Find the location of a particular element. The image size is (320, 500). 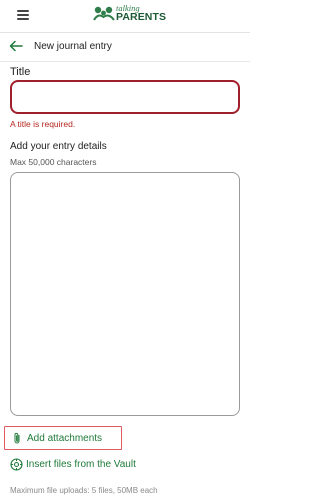

entry-character-limit: Max 50,000 characters is located at coordinates (53, 162).